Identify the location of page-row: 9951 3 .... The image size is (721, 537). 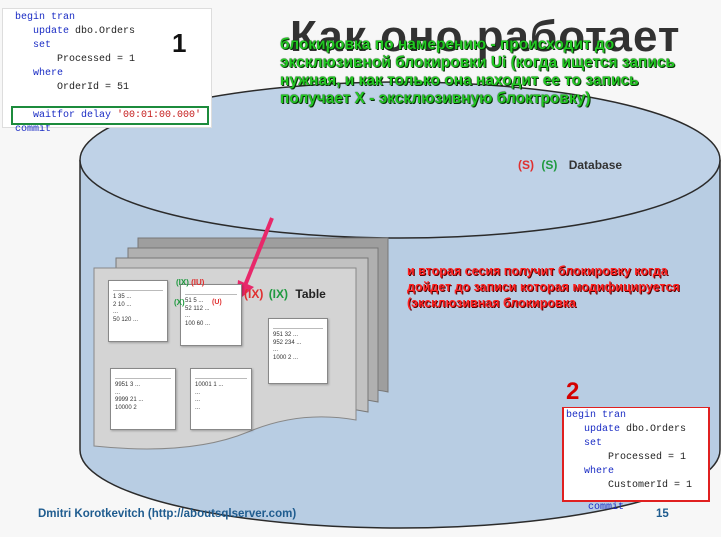
(128, 385).